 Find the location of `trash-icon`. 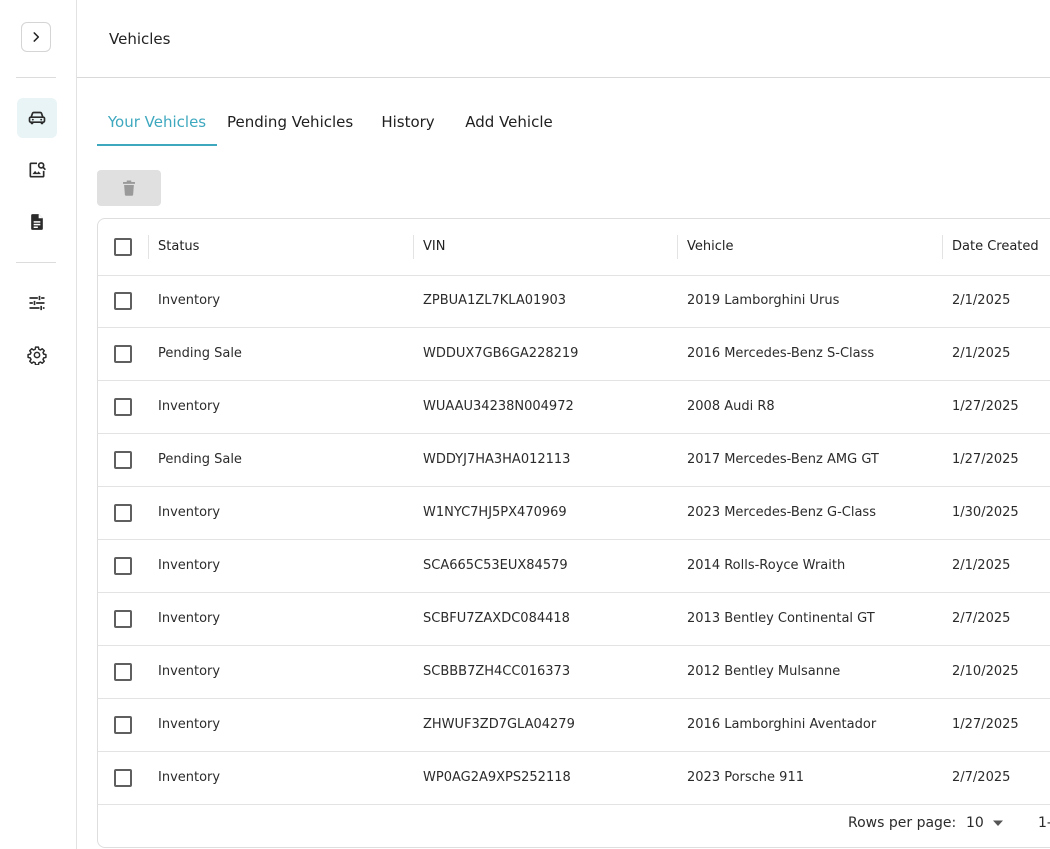

trash-icon is located at coordinates (129, 188).